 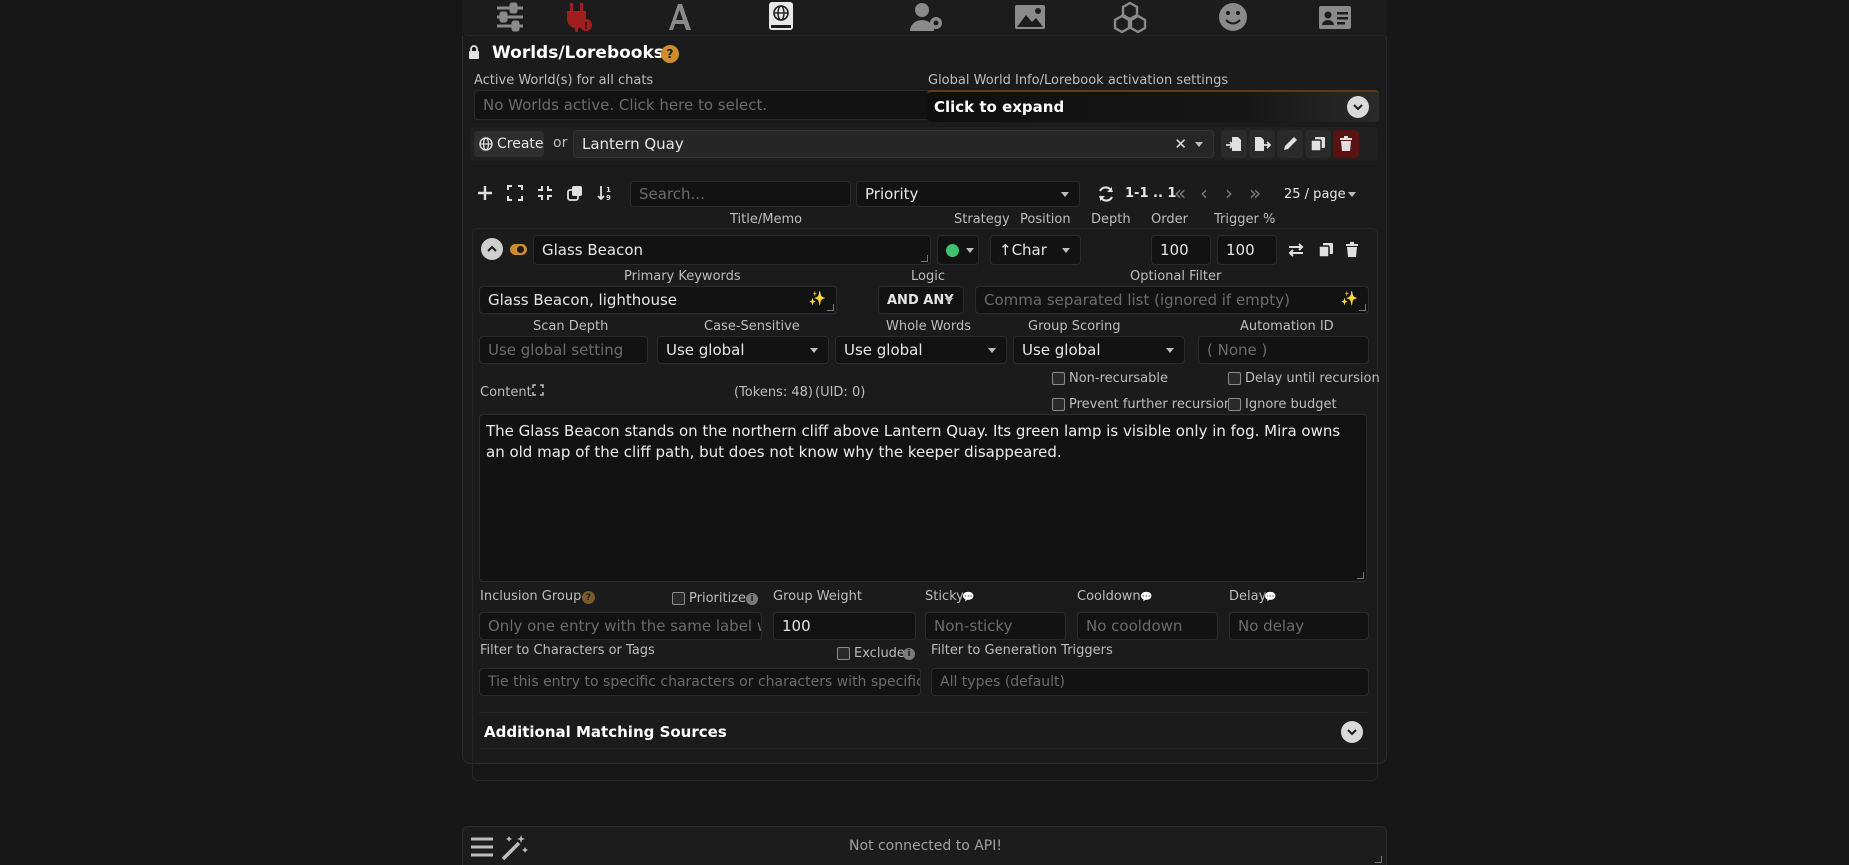 What do you see at coordinates (732, 250) in the screenshot?
I see `entry-title-input: Glass Beacon` at bounding box center [732, 250].